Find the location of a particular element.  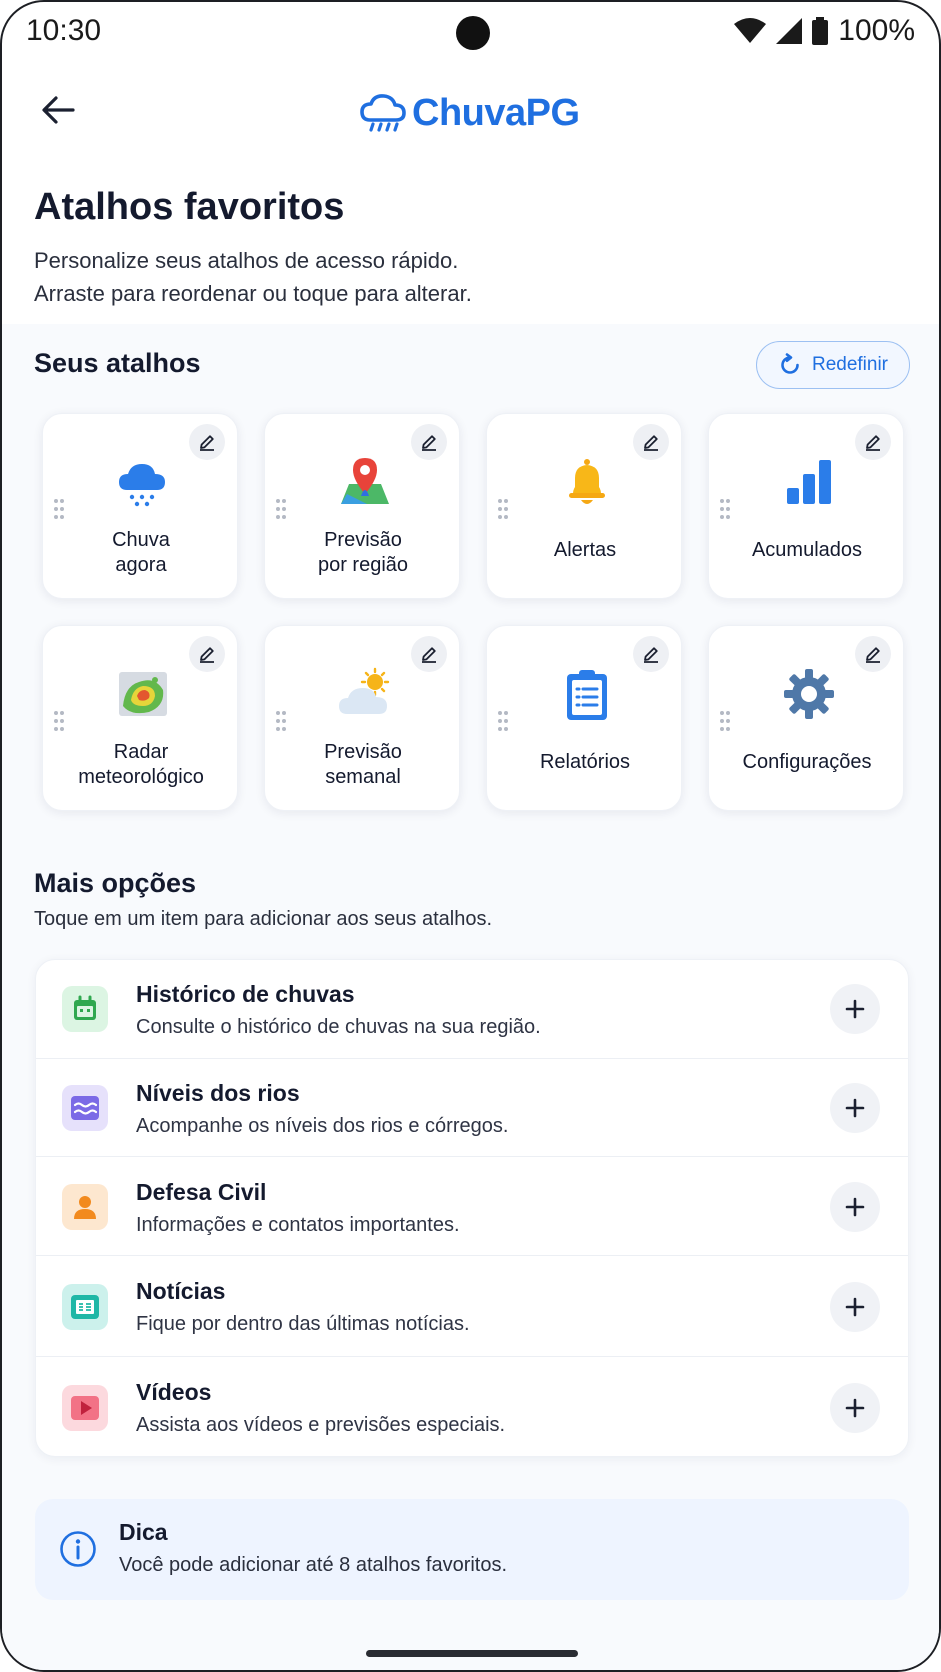

brand-logo: ChuvaPG is located at coordinates (470, 113).